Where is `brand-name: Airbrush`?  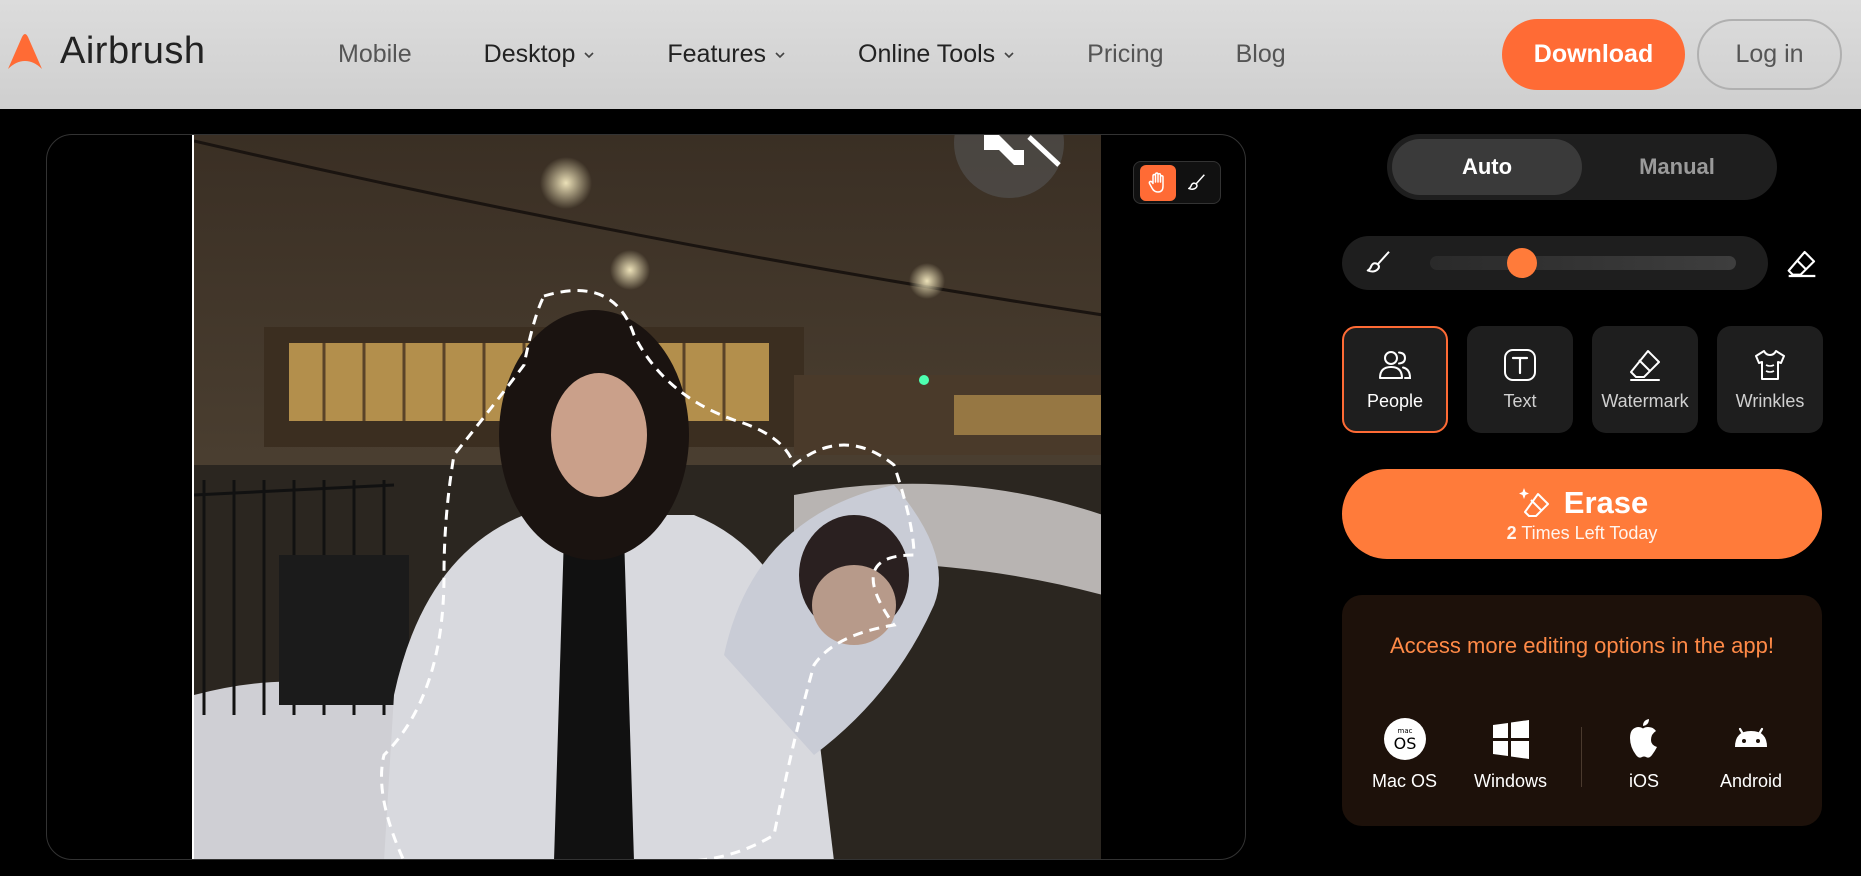 brand-name: Airbrush is located at coordinates (133, 51).